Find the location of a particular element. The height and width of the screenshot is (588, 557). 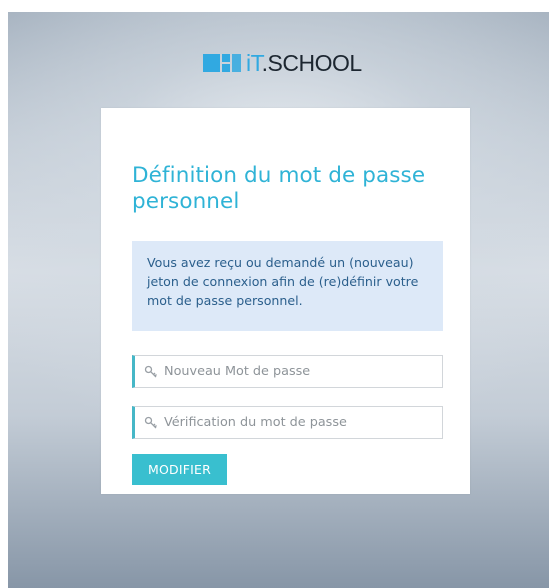

page-title: Définition du mot de passe personnel is located at coordinates (279, 188).